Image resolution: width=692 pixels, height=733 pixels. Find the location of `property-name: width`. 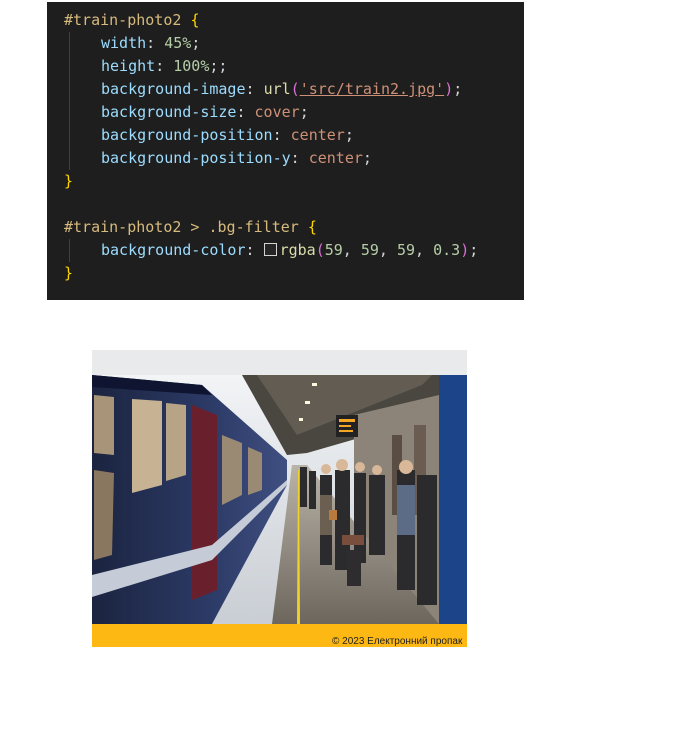

property-name: width is located at coordinates (124, 43).